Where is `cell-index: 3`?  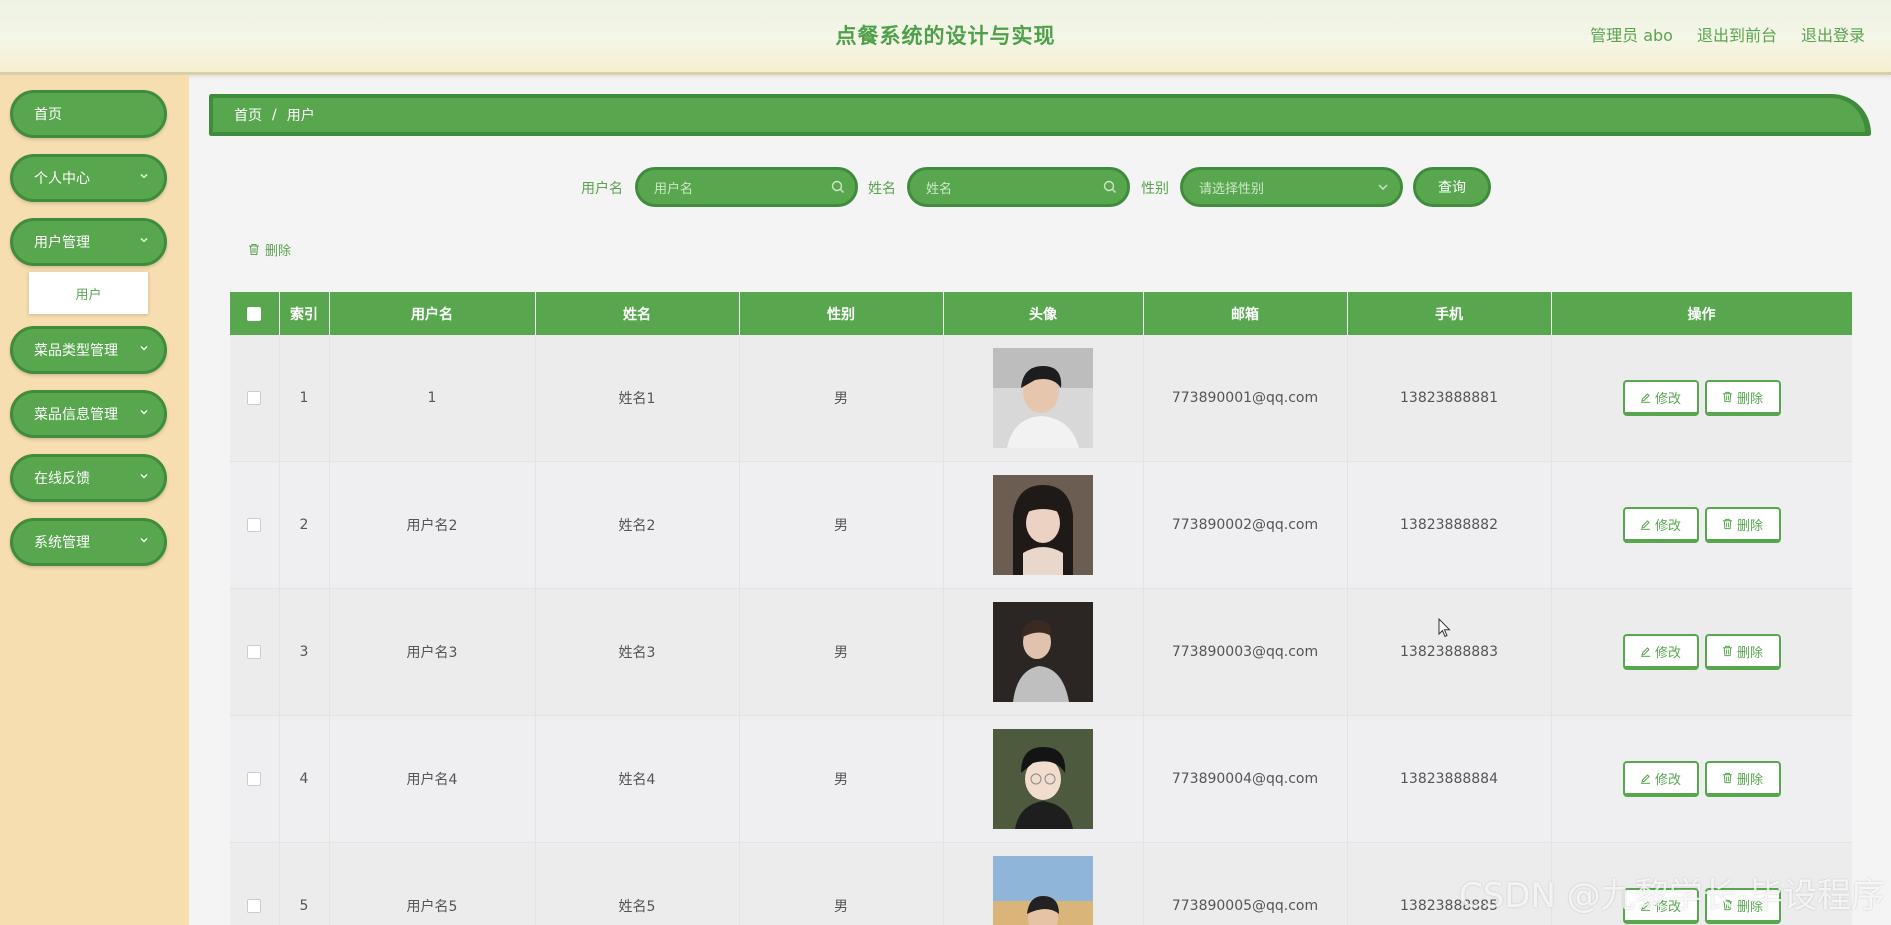
cell-index: 3 is located at coordinates (304, 652).